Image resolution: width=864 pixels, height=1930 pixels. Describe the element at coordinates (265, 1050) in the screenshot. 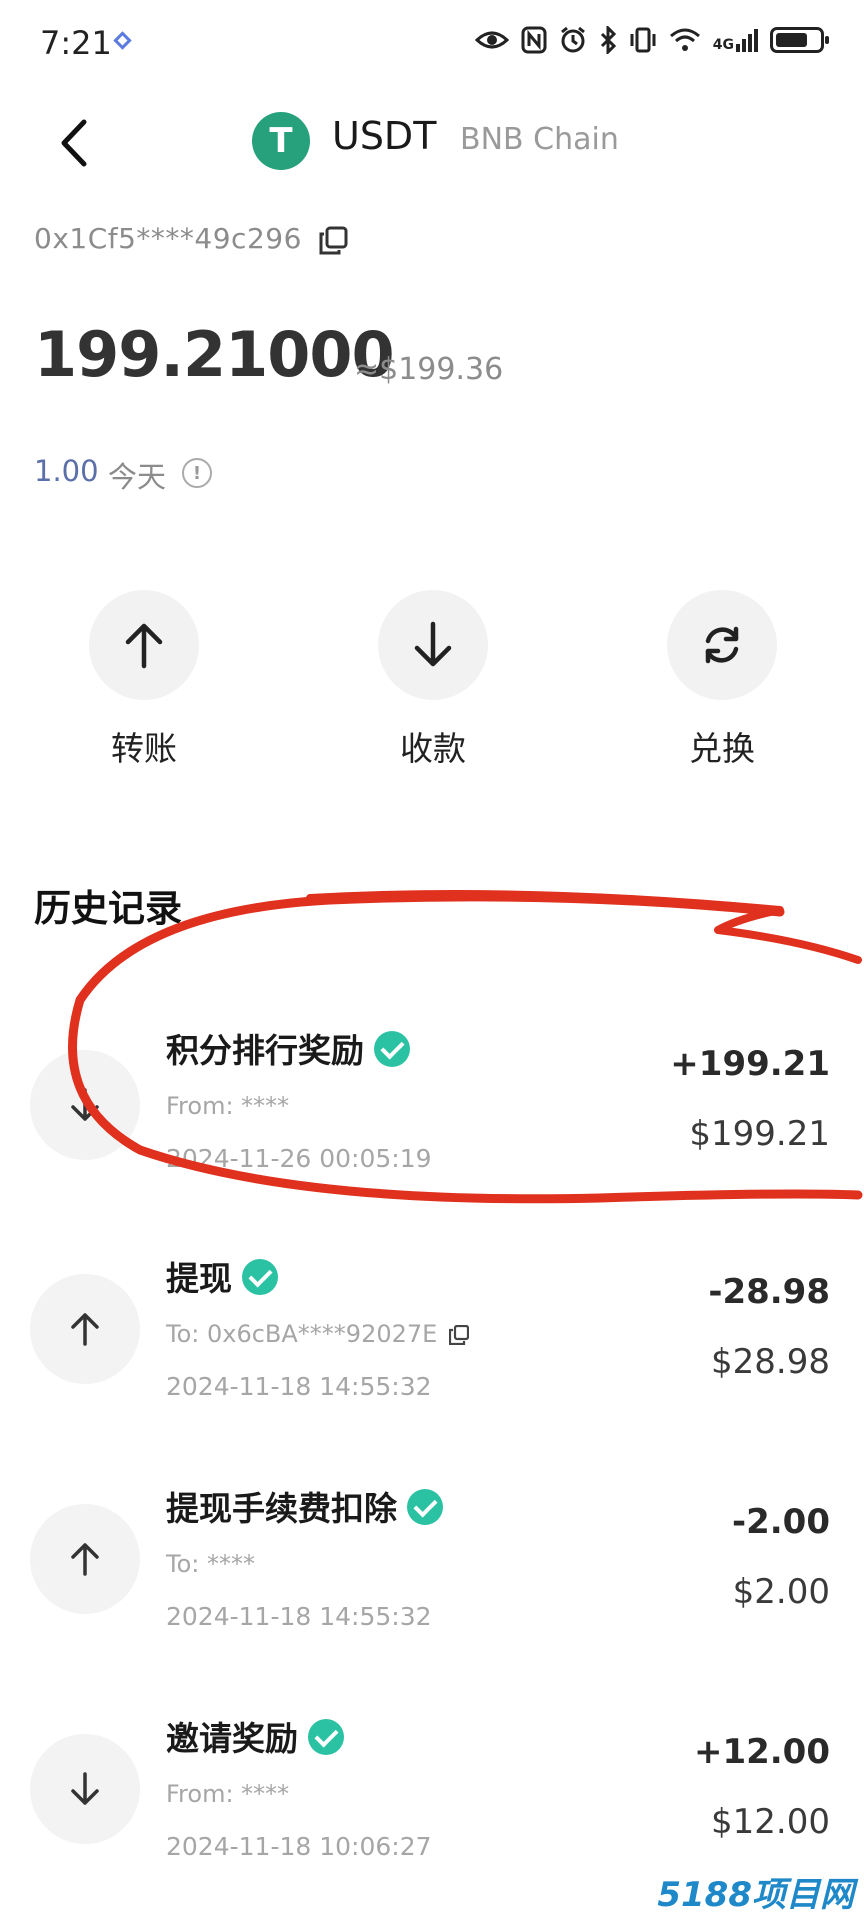

I see `transaction-title-text: 积分排行奖励` at that location.